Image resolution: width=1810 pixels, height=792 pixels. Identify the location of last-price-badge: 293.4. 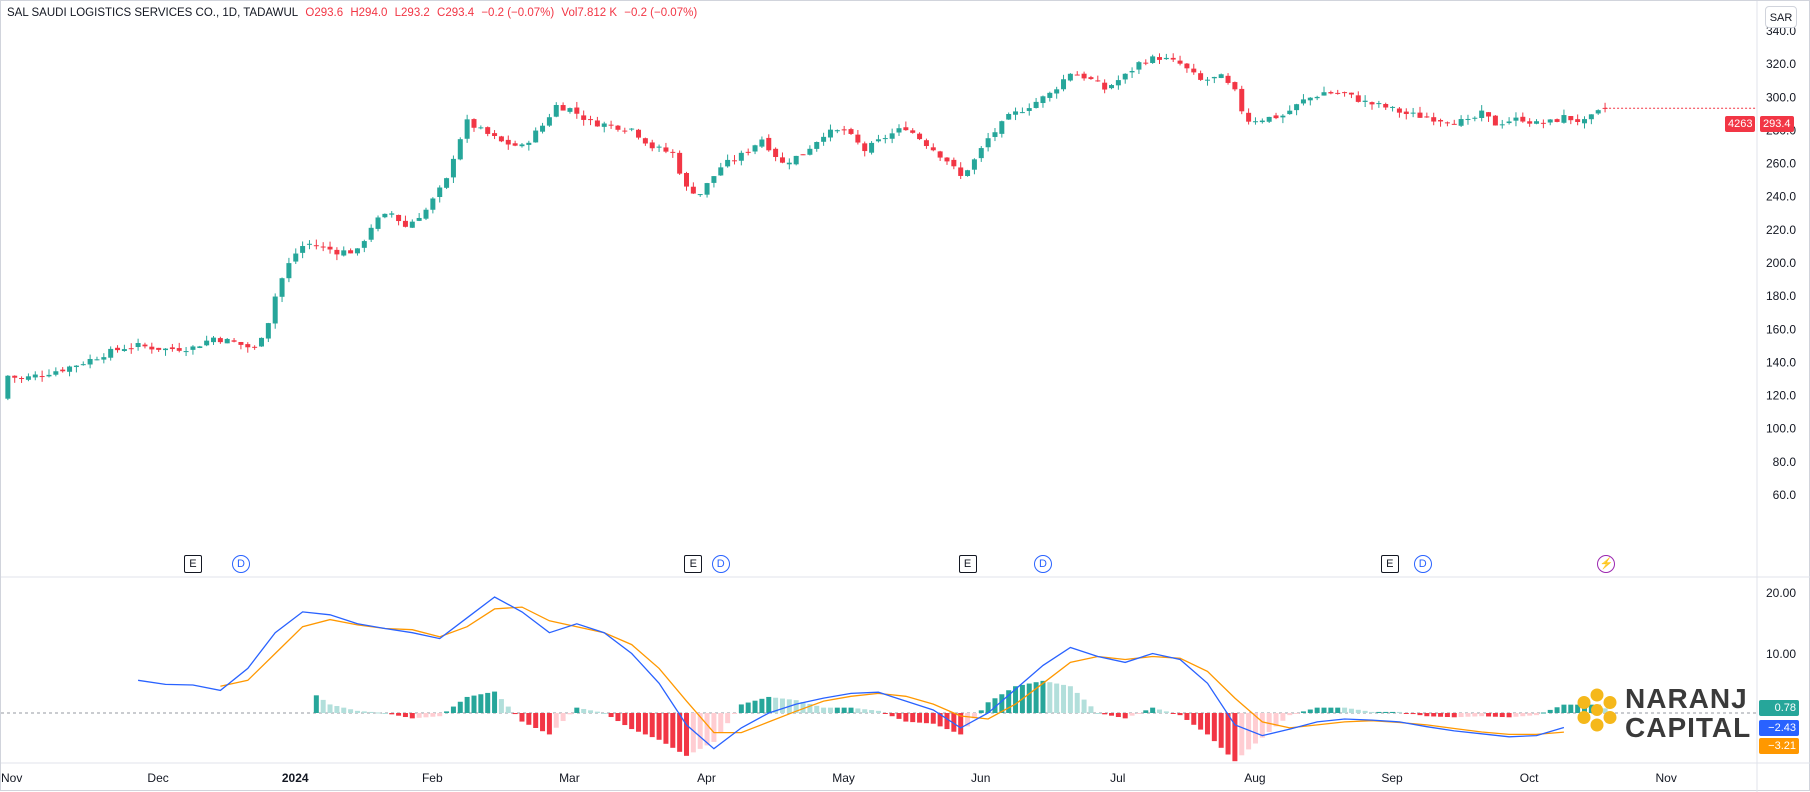
(1777, 124).